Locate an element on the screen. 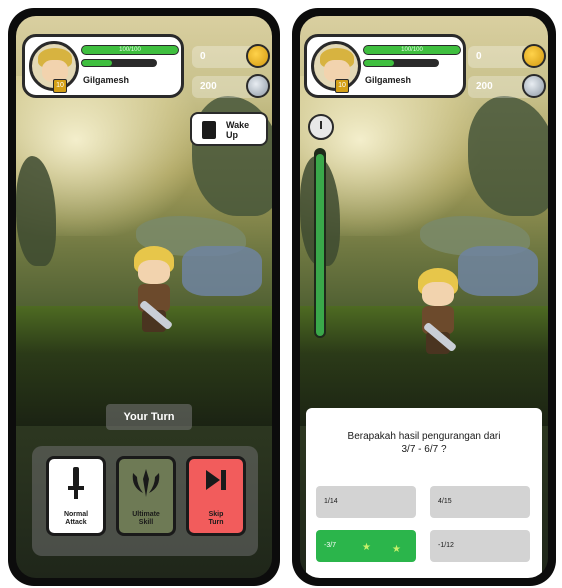 This screenshot has width=562, height=588. time-remaining-bar is located at coordinates (320, 243).